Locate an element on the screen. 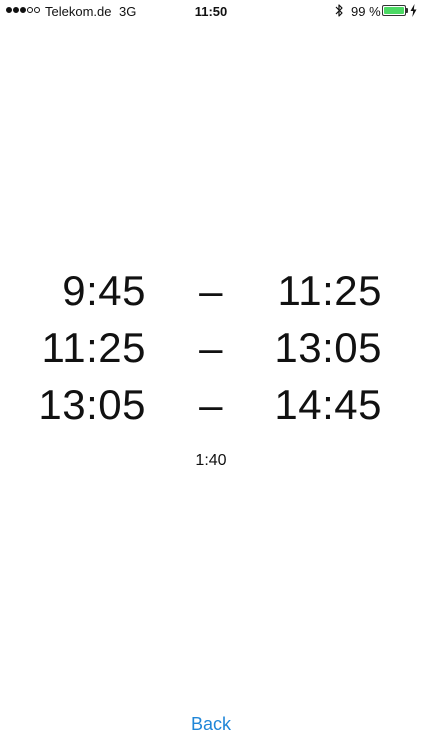 Image resolution: width=422 pixels, height=750 pixels. period-row: 11:25 – 13:05 is located at coordinates (211, 347).